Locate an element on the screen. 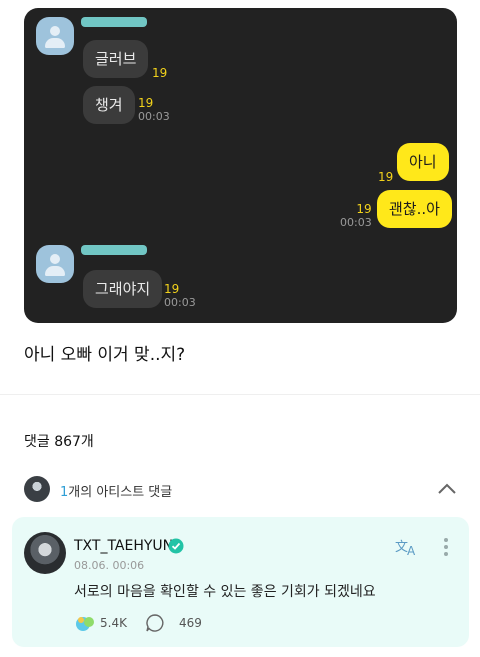 This screenshot has height=657, width=480. comment-count: 댓글 867개 is located at coordinates (59, 442).